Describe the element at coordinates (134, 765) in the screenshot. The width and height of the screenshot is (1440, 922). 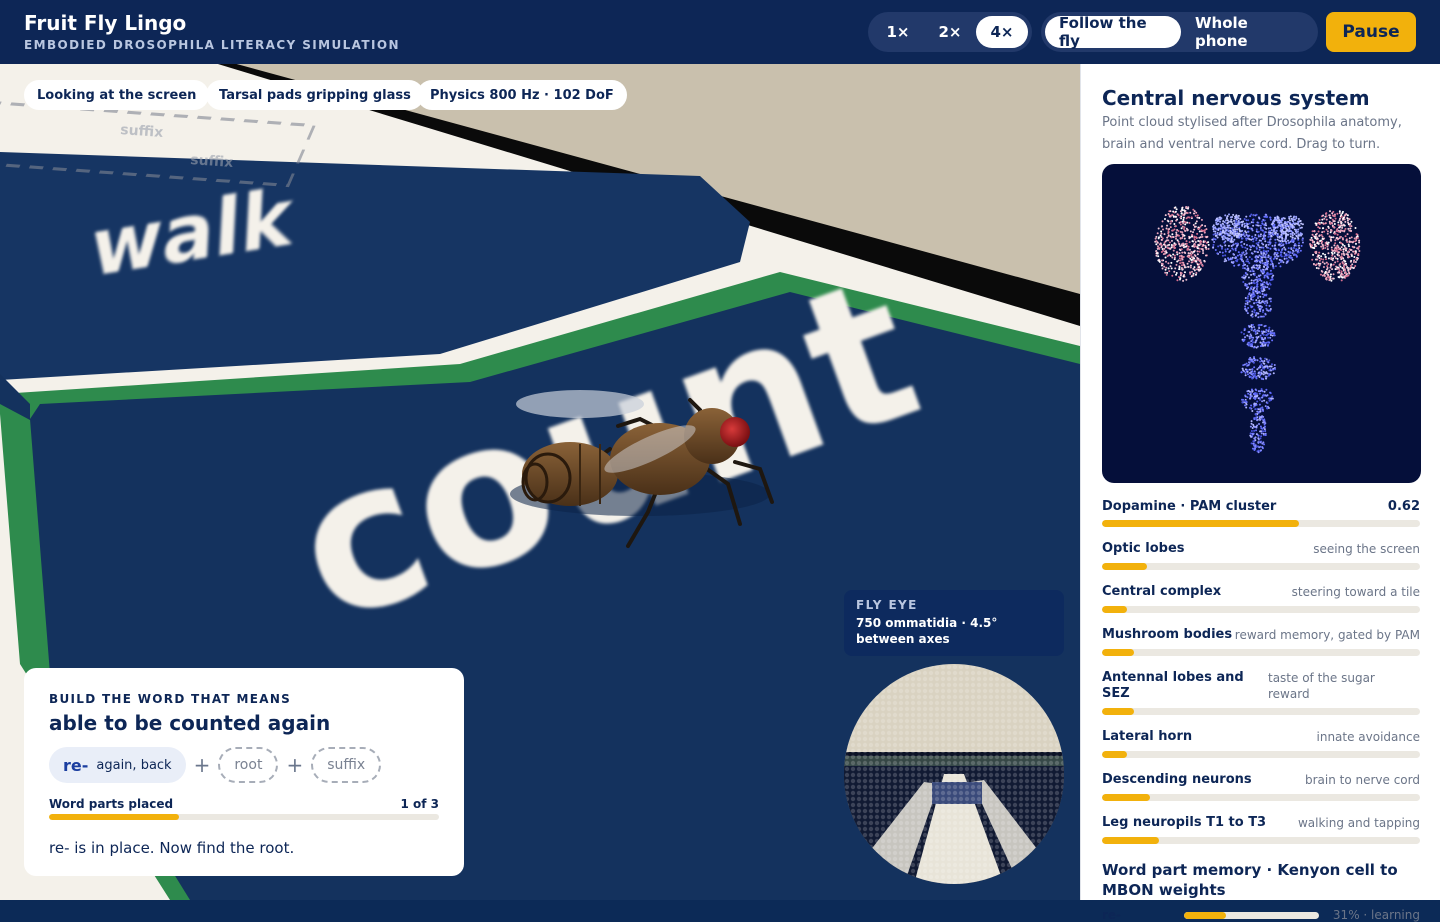
I see `prefix-meaning: again, back` at that location.